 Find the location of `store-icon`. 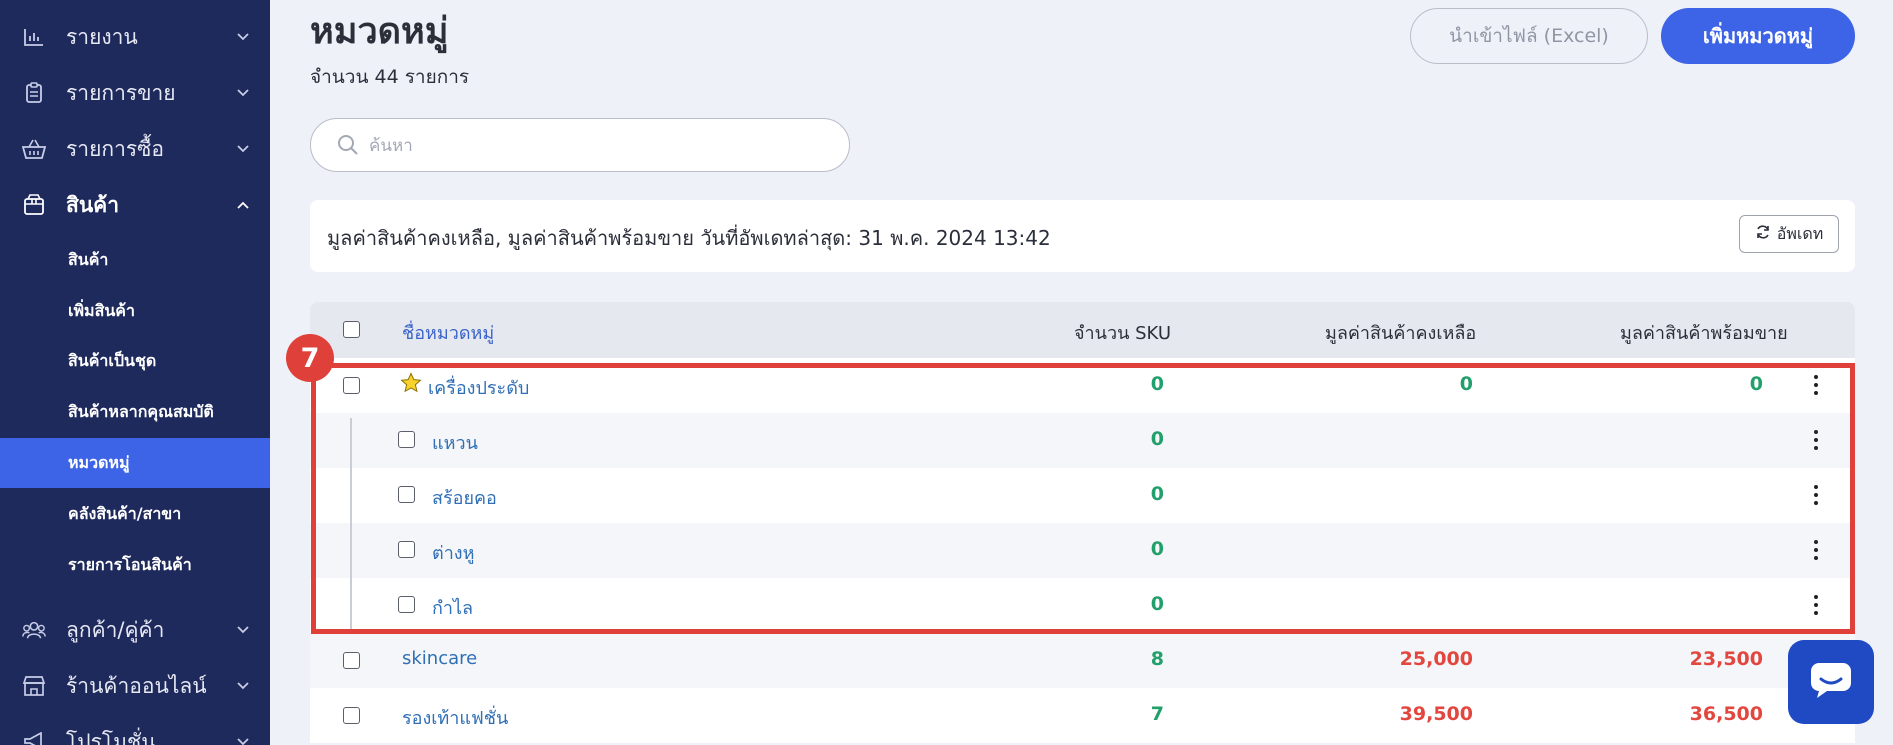

store-icon is located at coordinates (34, 686).